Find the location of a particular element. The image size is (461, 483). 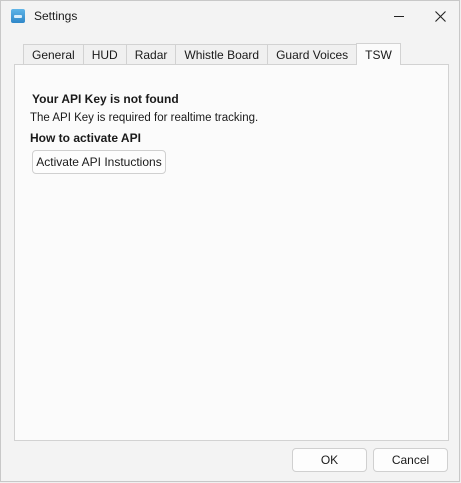

ok-button: OK is located at coordinates (329, 460).